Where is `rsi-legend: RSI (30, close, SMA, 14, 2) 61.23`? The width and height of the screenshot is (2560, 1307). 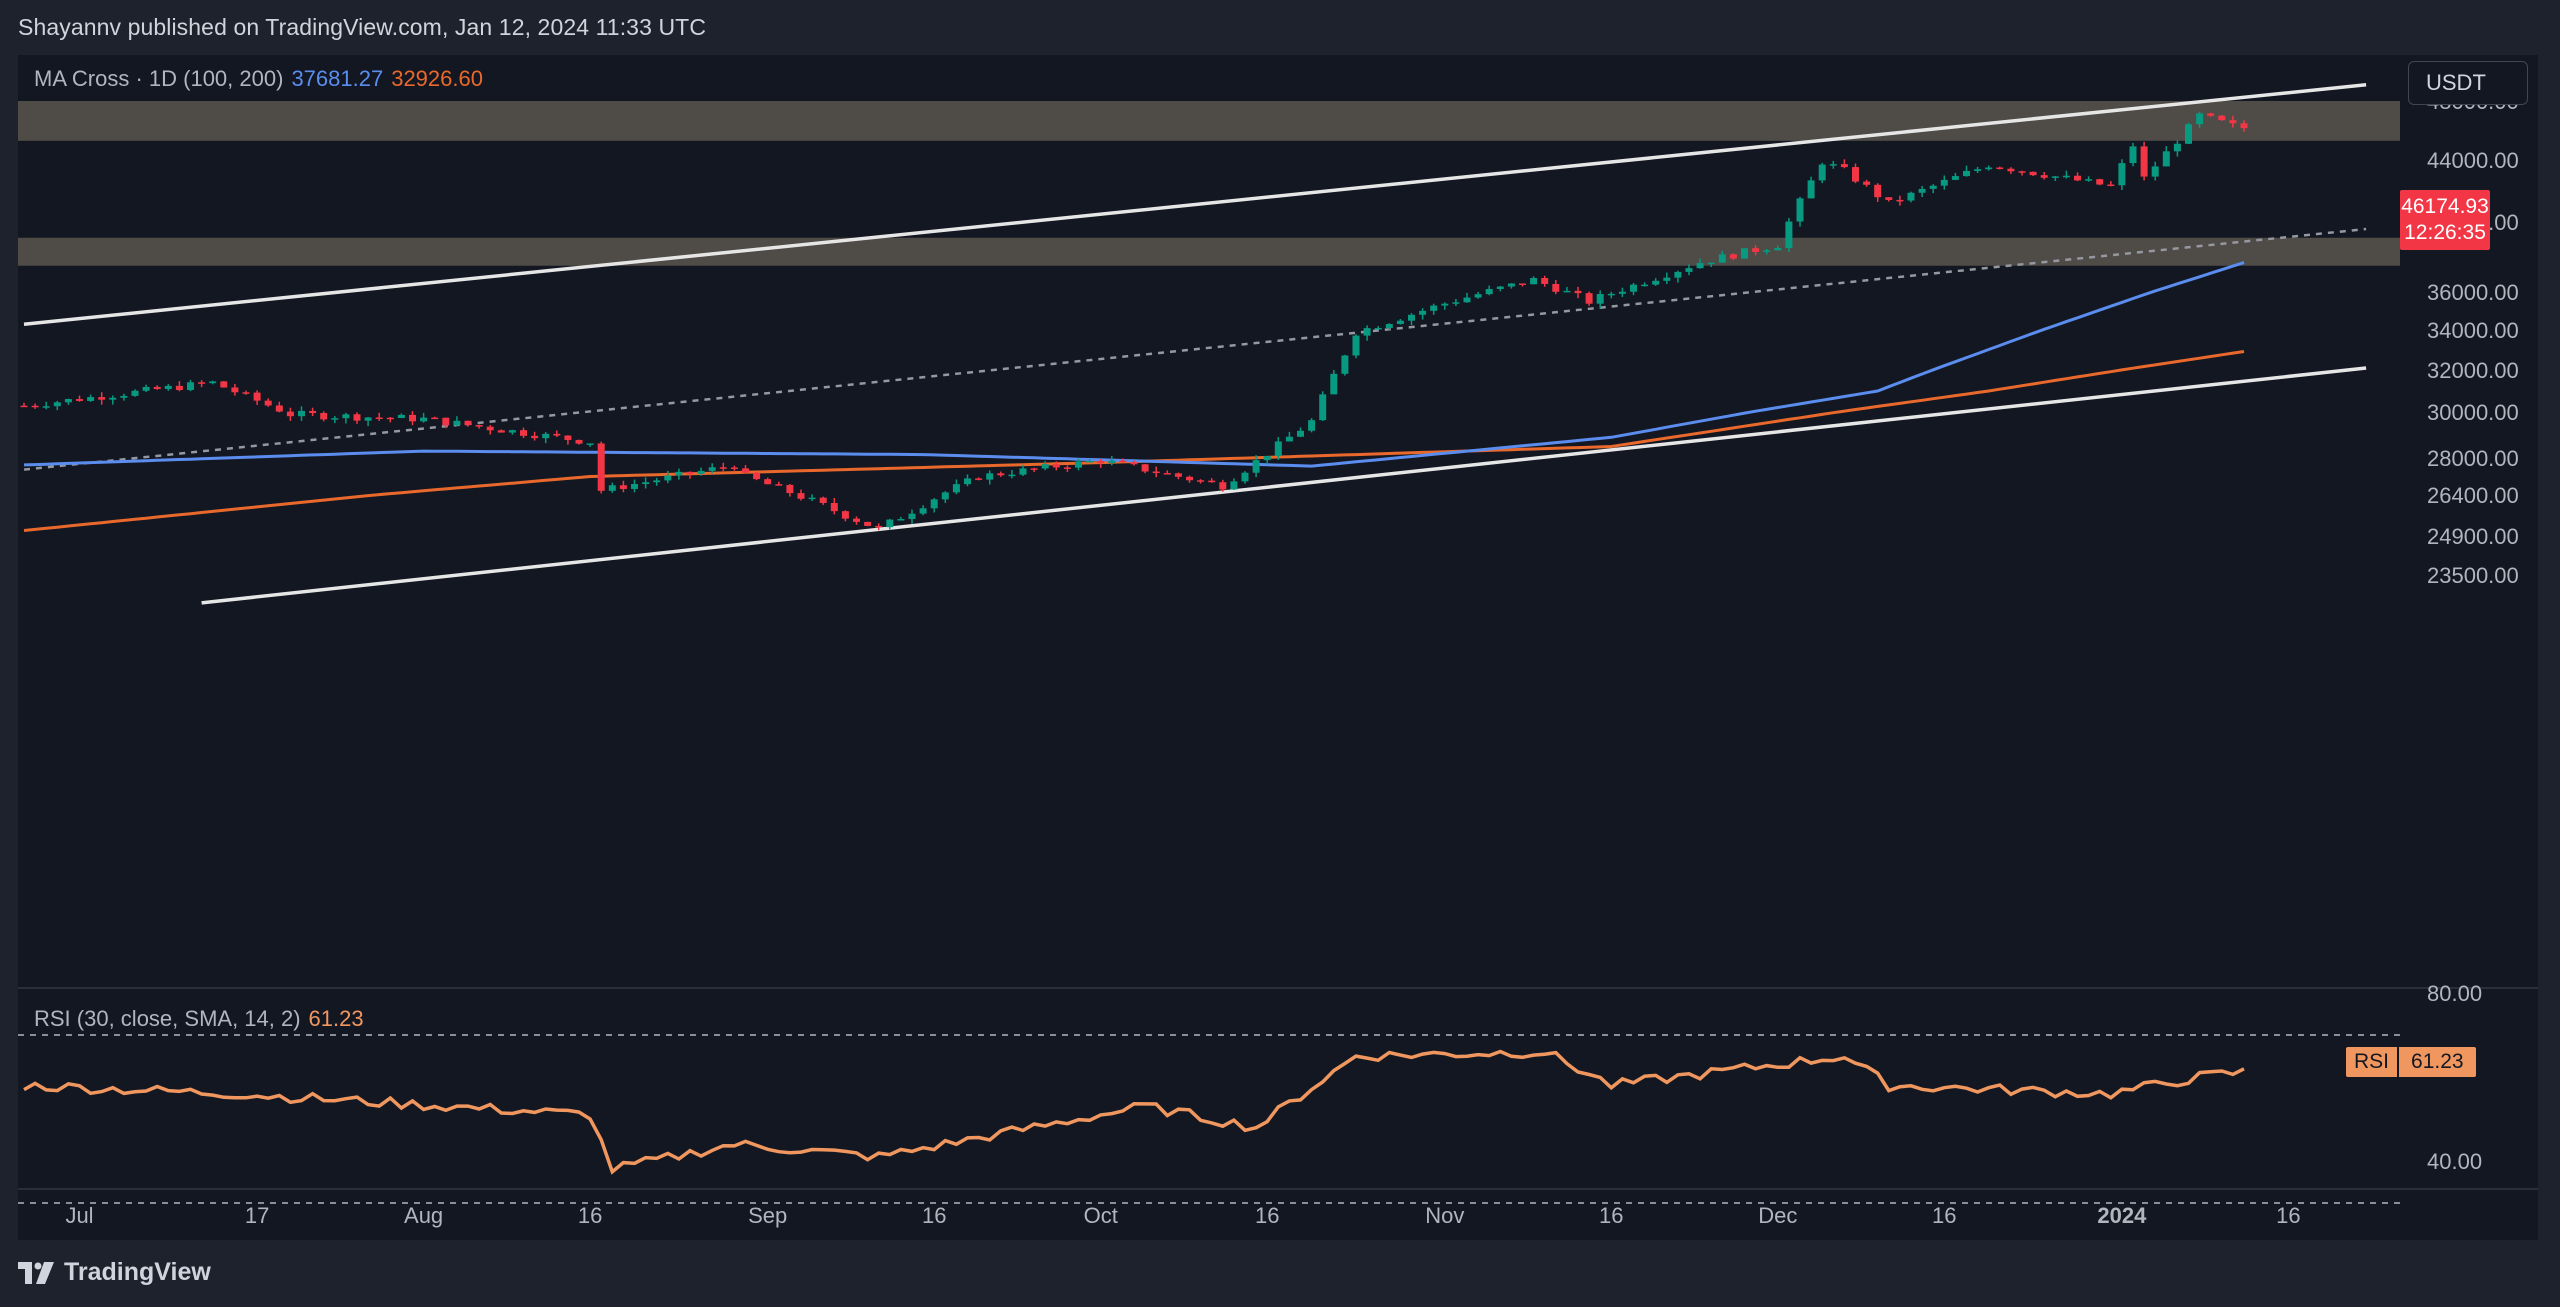 rsi-legend: RSI (30, close, SMA, 14, 2) 61.23 is located at coordinates (199, 1019).